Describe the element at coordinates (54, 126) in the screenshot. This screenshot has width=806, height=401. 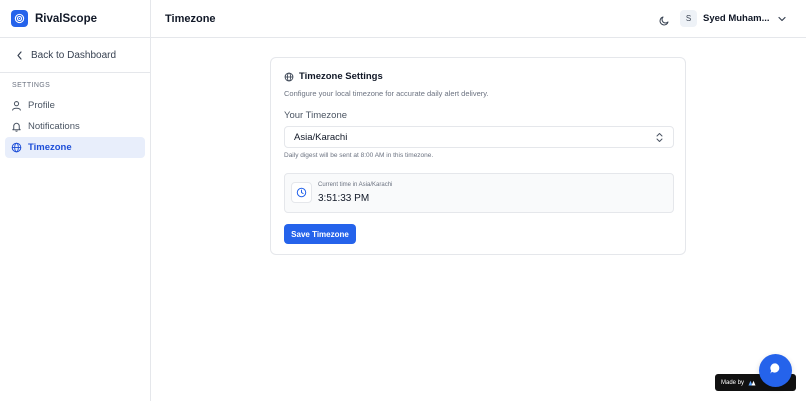
I see `sidebar-item-label: Notifications` at that location.